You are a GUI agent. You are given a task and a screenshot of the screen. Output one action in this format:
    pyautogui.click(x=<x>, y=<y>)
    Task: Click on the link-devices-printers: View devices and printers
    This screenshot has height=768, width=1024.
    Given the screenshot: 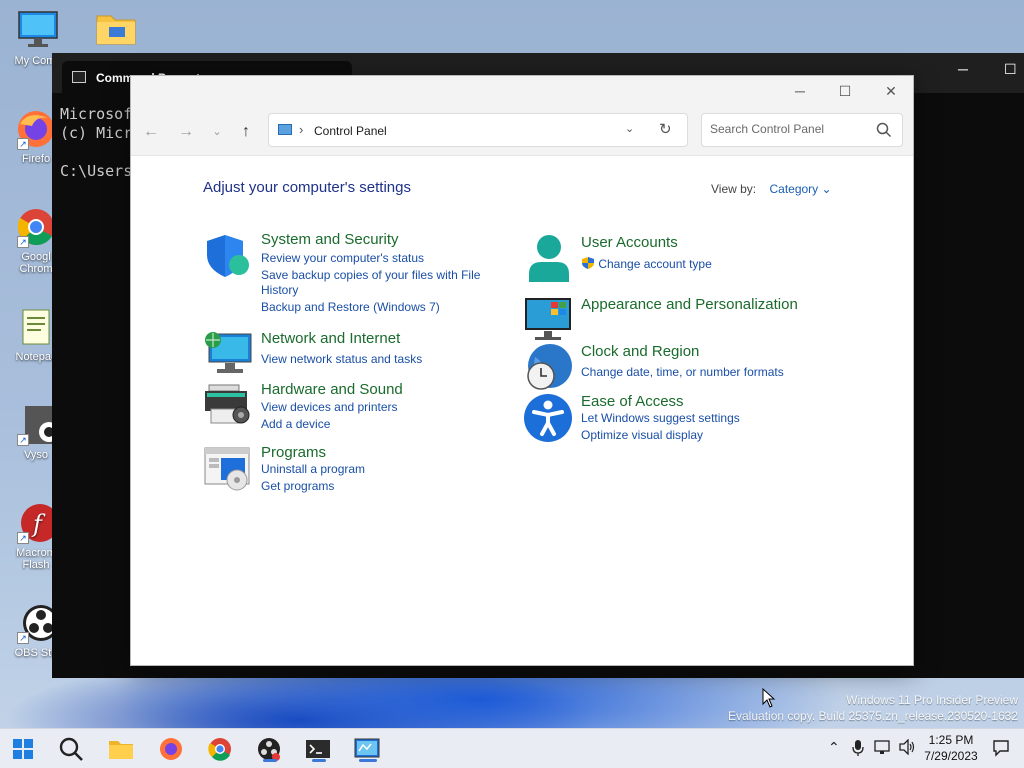 What is the action you would take?
    pyautogui.click(x=329, y=407)
    